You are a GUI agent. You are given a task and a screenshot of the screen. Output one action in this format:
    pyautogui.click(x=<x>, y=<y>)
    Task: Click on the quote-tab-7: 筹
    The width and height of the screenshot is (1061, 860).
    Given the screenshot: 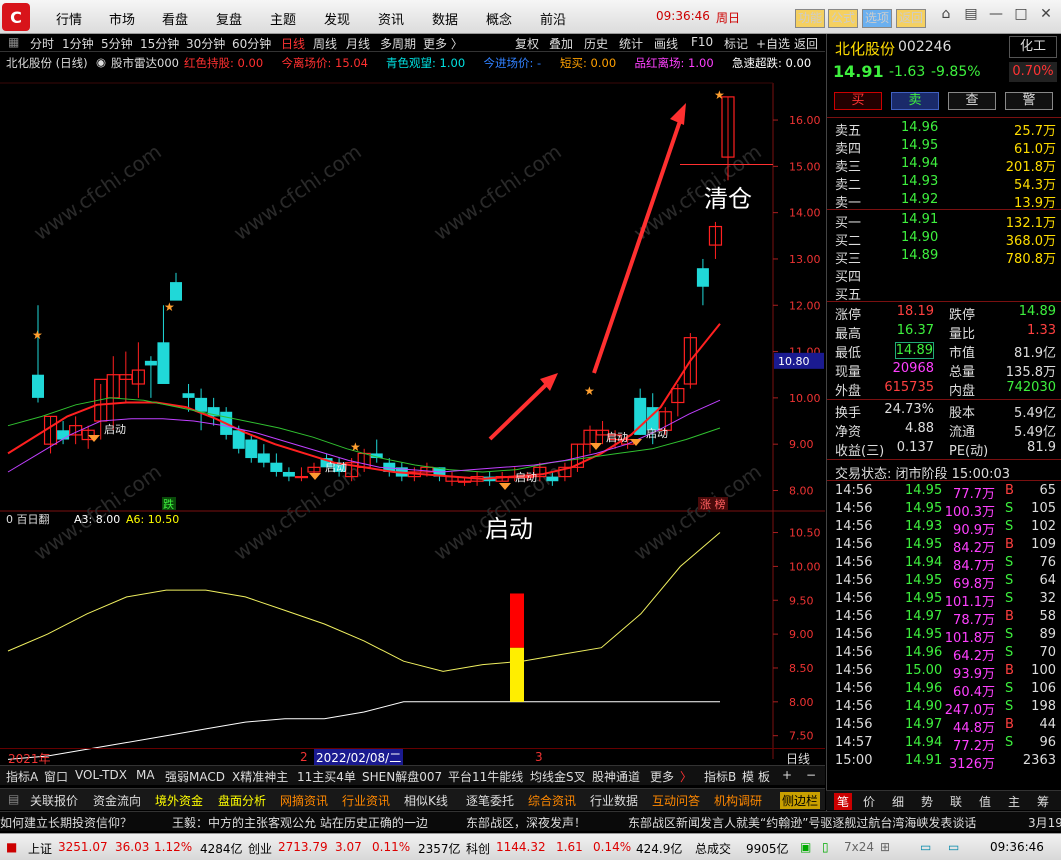 What is the action you would take?
    pyautogui.click(x=1043, y=801)
    